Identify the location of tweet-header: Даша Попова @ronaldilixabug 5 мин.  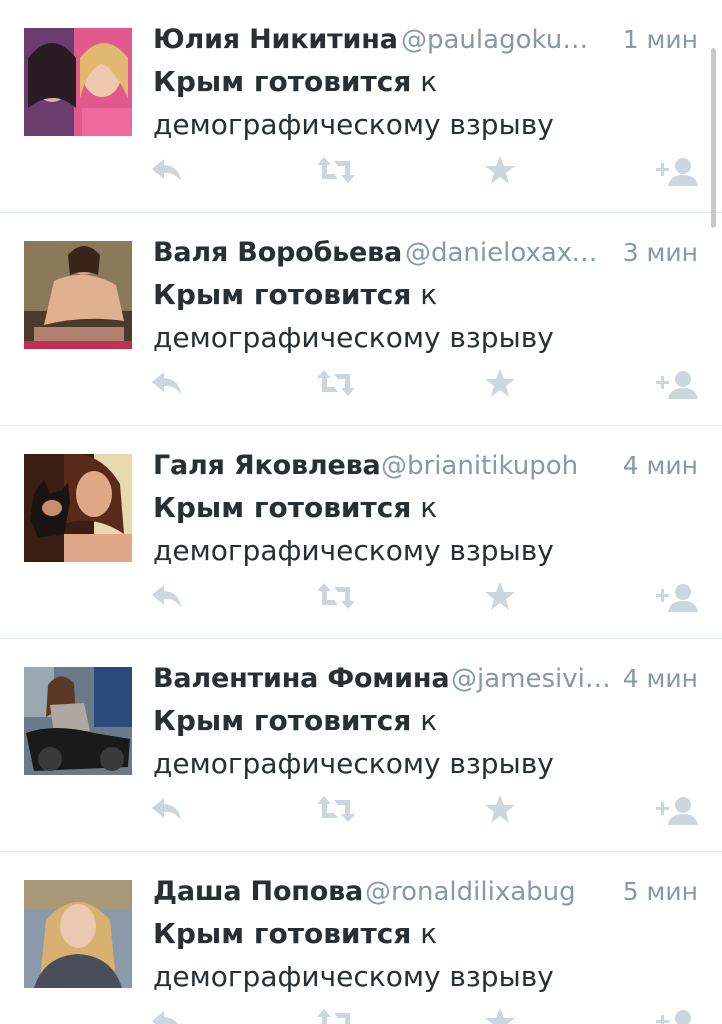
(425, 892).